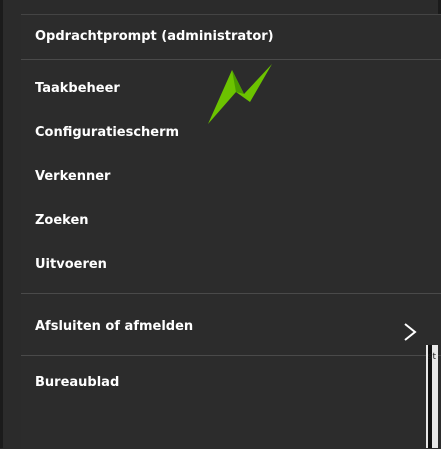  What do you see at coordinates (107, 132) in the screenshot?
I see `menu-item-label: Configuratiescherm` at bounding box center [107, 132].